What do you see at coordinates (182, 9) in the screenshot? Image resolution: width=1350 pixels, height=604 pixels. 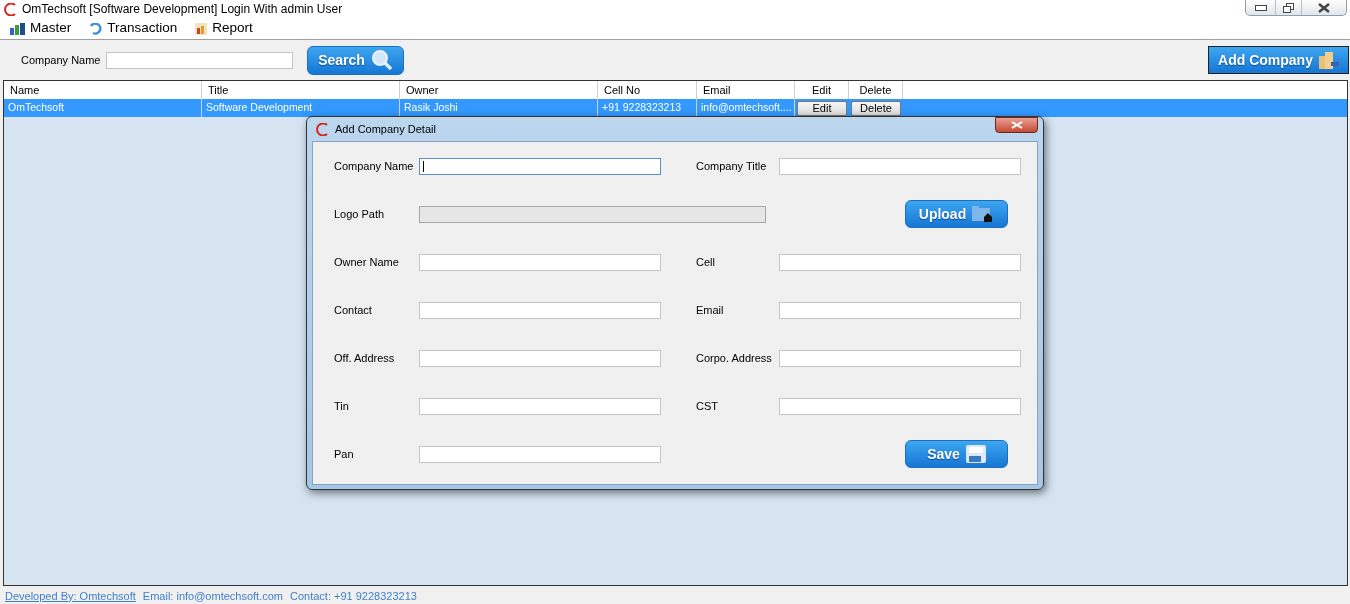 I see `window-title: OmTechsoft [Software Development] Login With admin User` at bounding box center [182, 9].